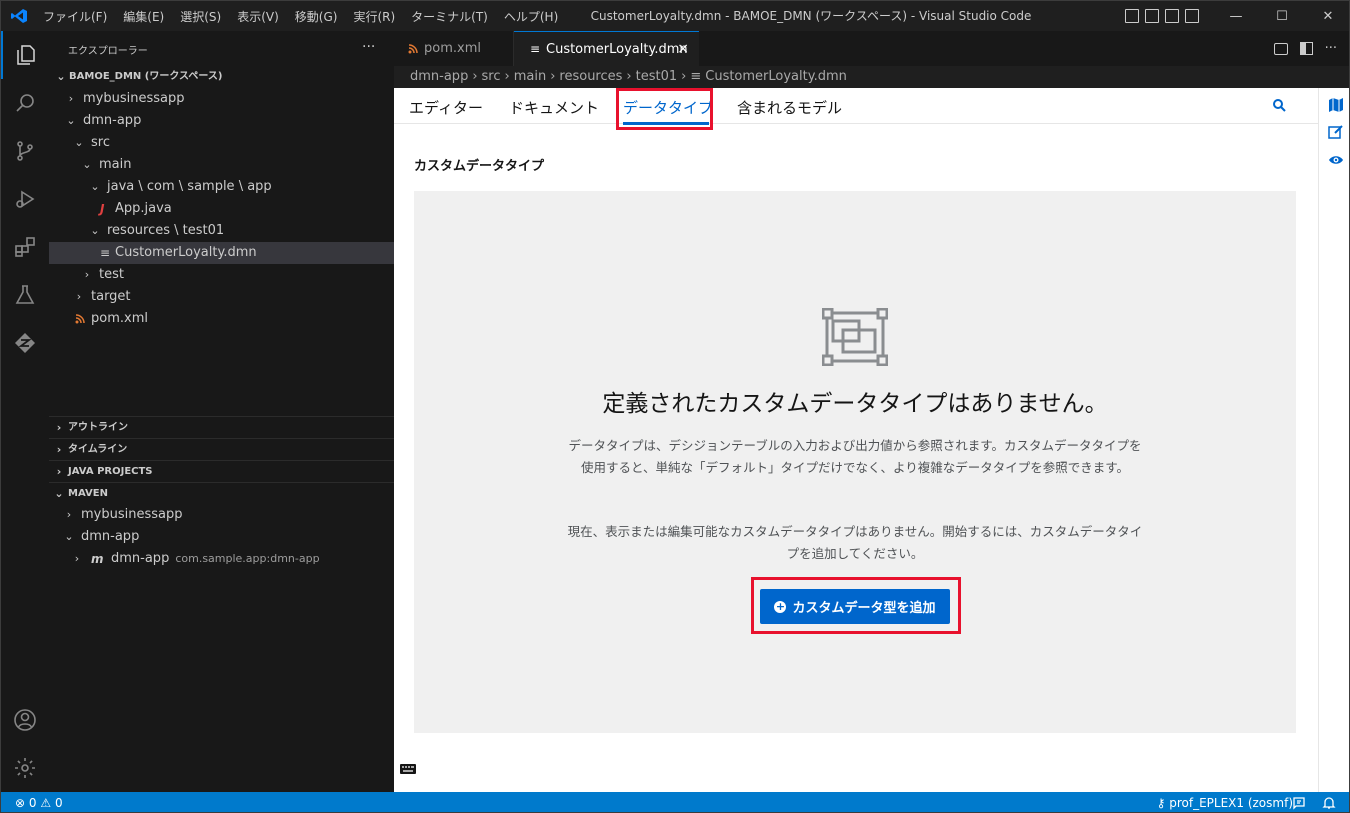 This screenshot has width=1350, height=813. Describe the element at coordinates (39, 802) in the screenshot. I see `problems-indicator: ⊗ 0 ⚠ 0` at that location.